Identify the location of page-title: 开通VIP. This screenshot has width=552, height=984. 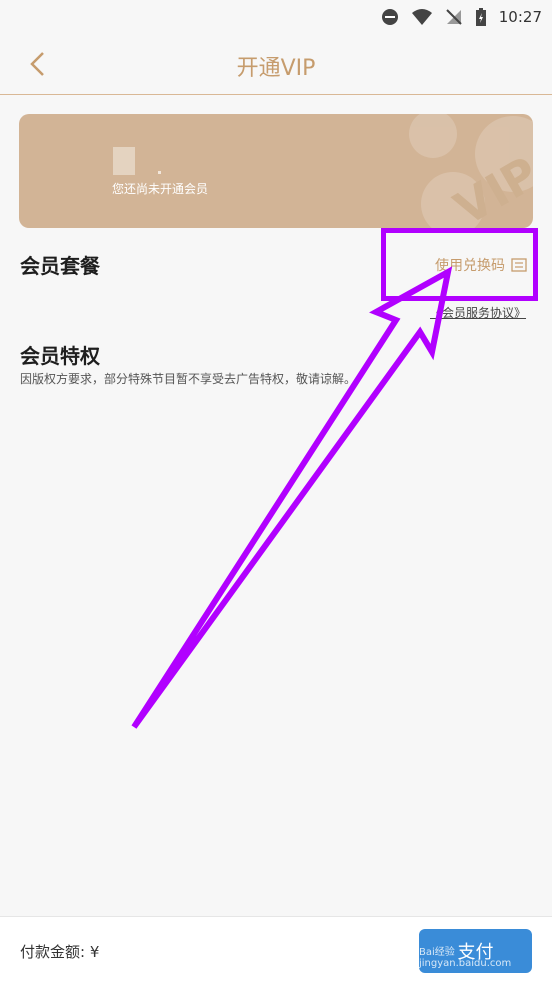
(276, 68).